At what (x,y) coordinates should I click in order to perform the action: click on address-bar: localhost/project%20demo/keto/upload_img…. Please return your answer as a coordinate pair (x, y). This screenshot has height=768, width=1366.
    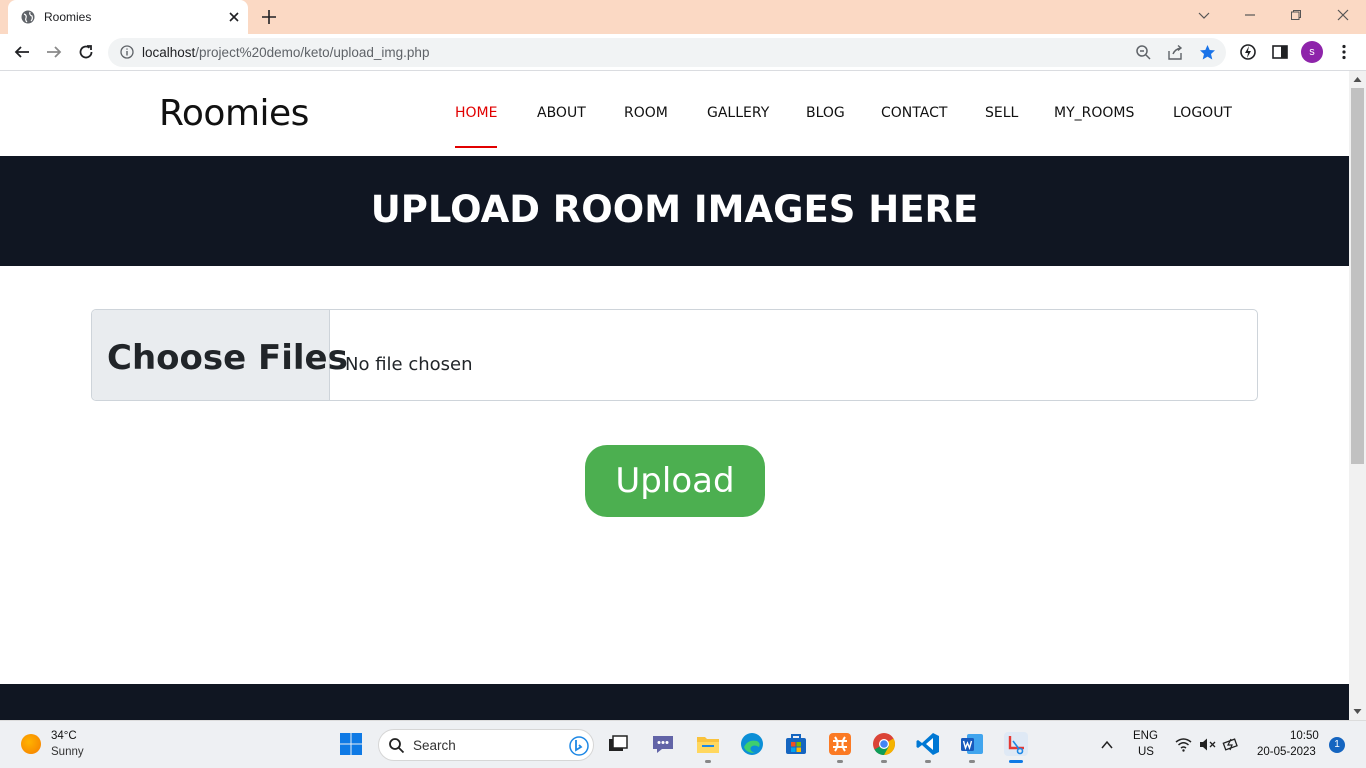
    Looking at the image, I should click on (667, 52).